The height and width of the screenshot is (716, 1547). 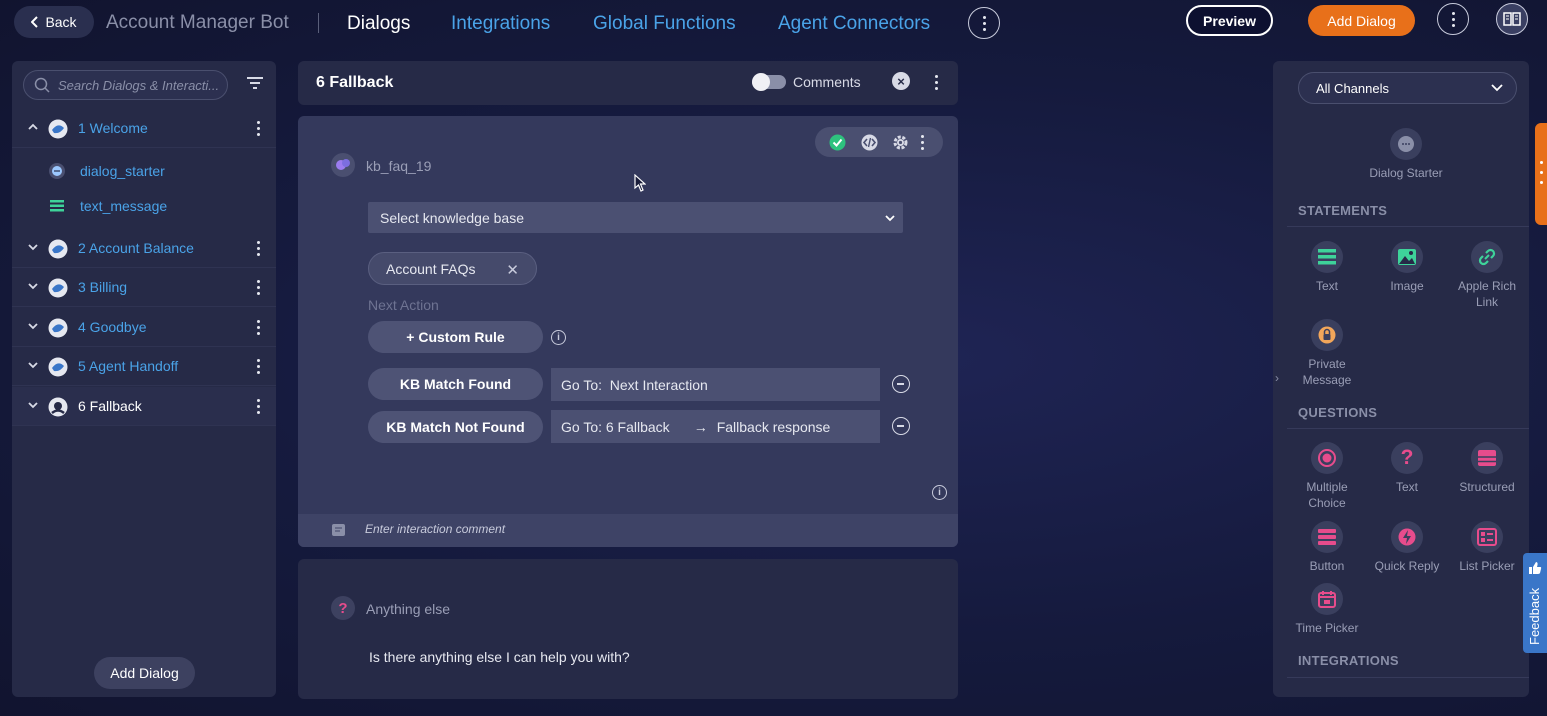 What do you see at coordinates (1229, 20) in the screenshot?
I see `preview-button: Preview` at bounding box center [1229, 20].